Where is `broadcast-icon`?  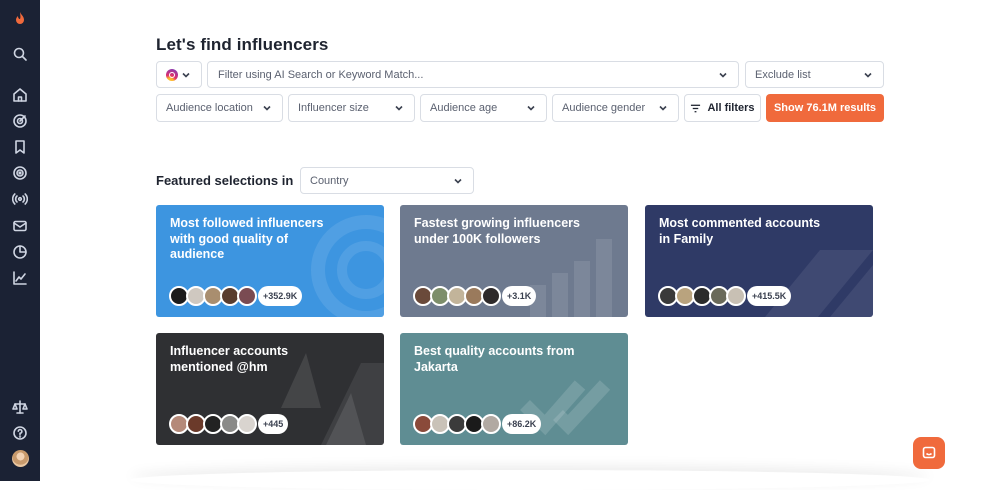 broadcast-icon is located at coordinates (20, 199).